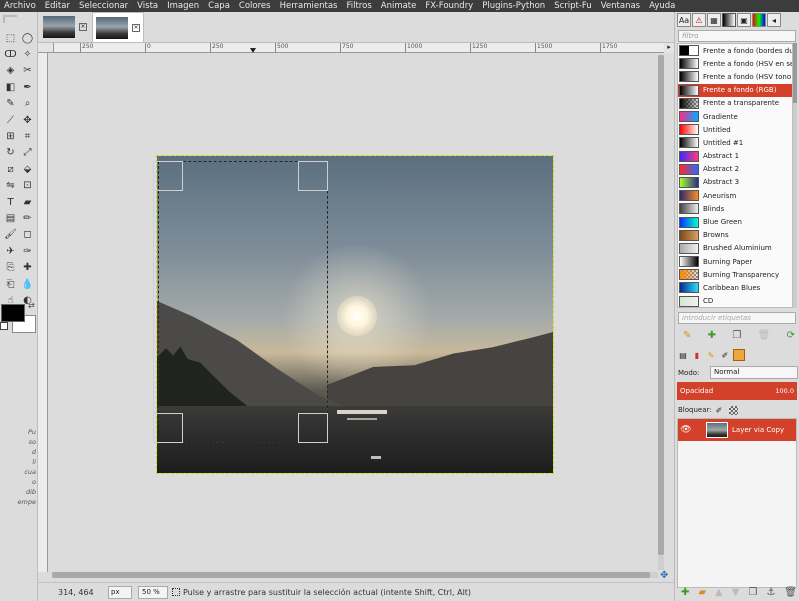 This screenshot has height=601, width=799. I want to click on gradient-item: Untitled, so click(735, 129).